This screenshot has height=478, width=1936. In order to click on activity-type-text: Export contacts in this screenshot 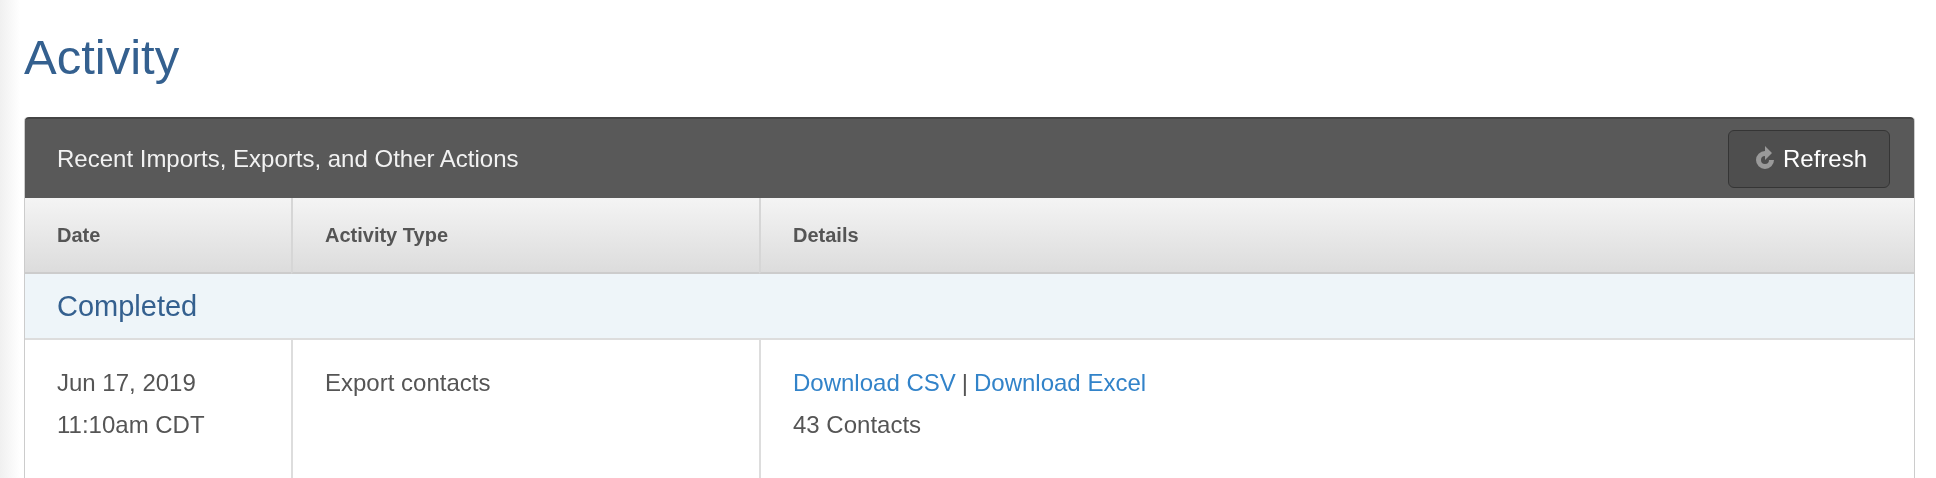, I will do `click(408, 383)`.